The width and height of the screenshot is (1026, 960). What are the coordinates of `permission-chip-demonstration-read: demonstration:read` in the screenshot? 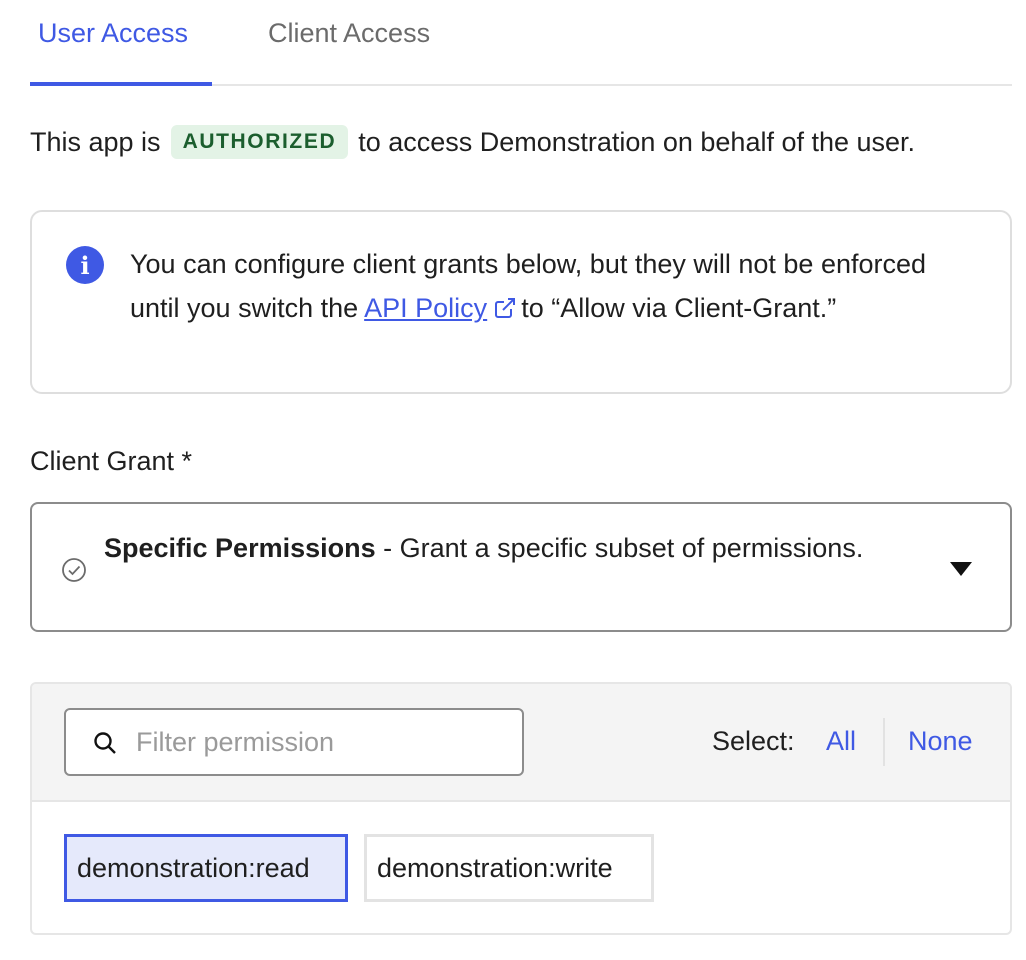 It's located at (206, 868).